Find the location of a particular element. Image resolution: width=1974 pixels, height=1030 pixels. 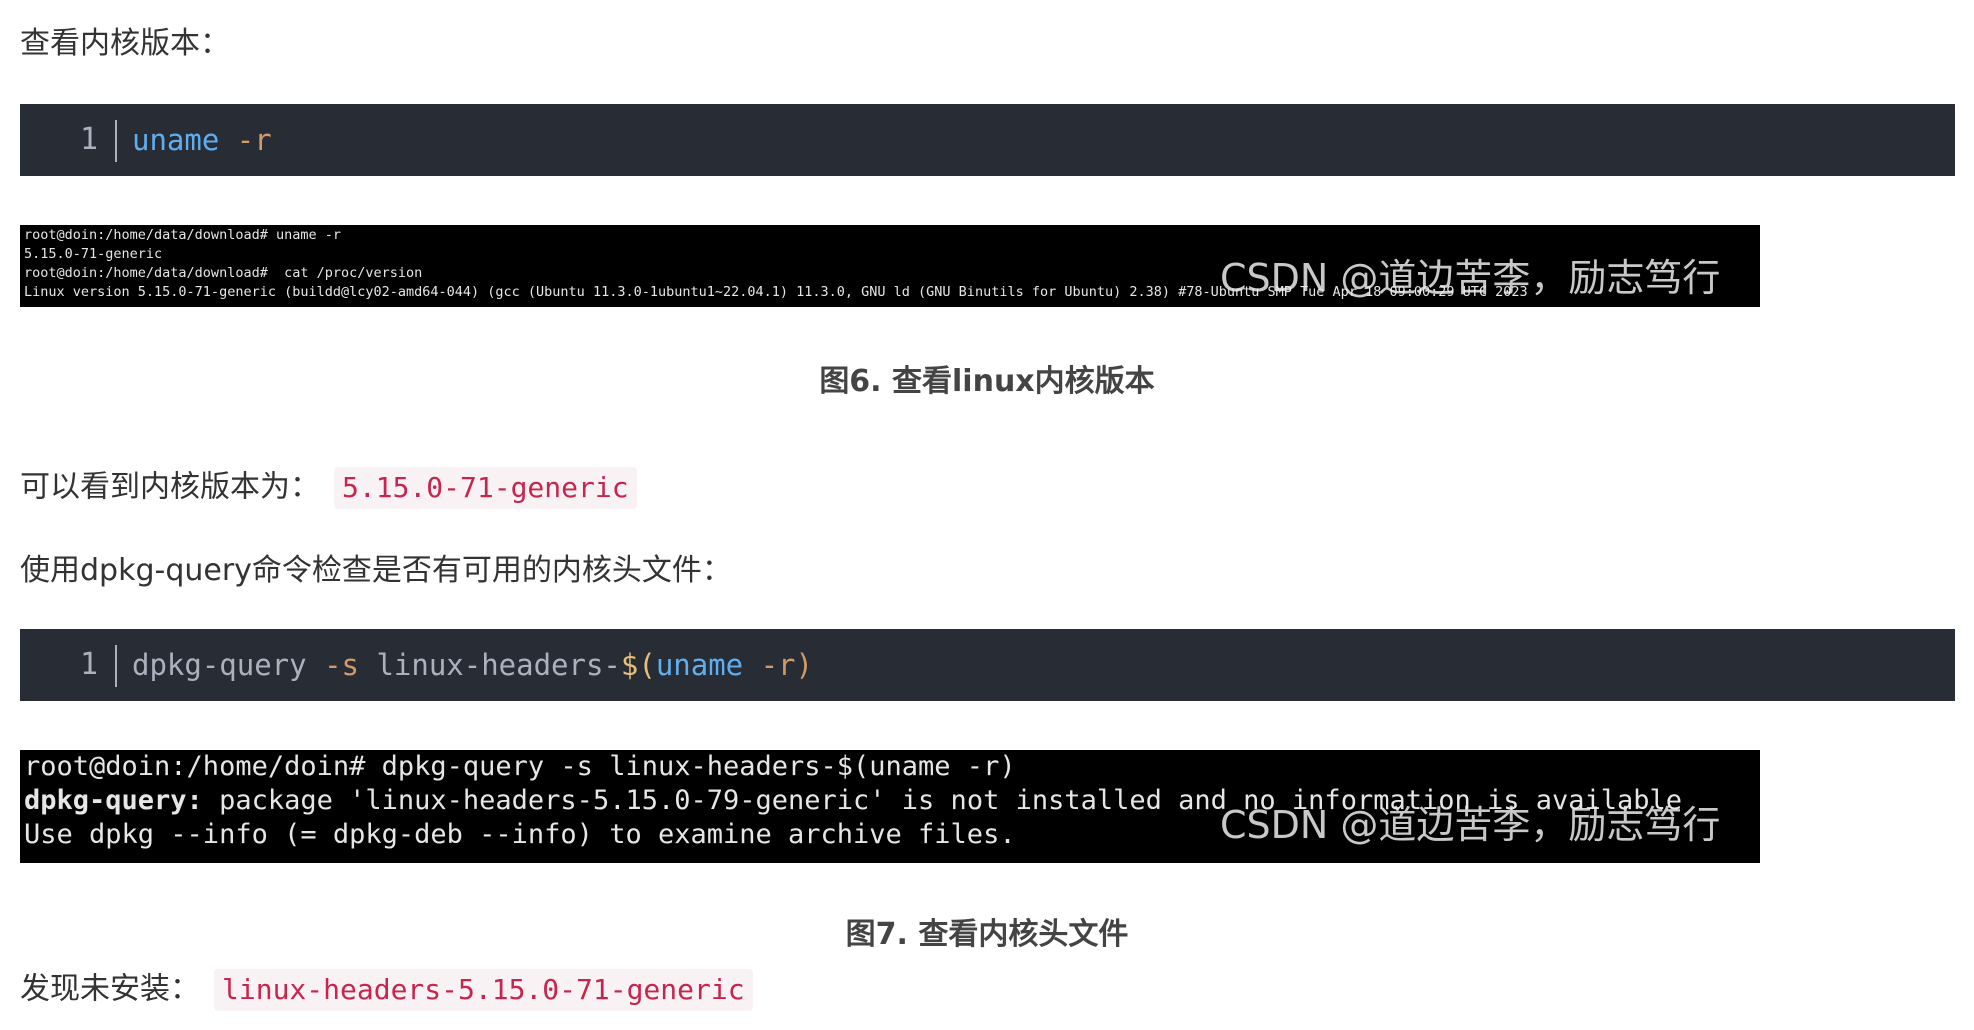

code-token-command: dpkg-query is located at coordinates (219, 665).